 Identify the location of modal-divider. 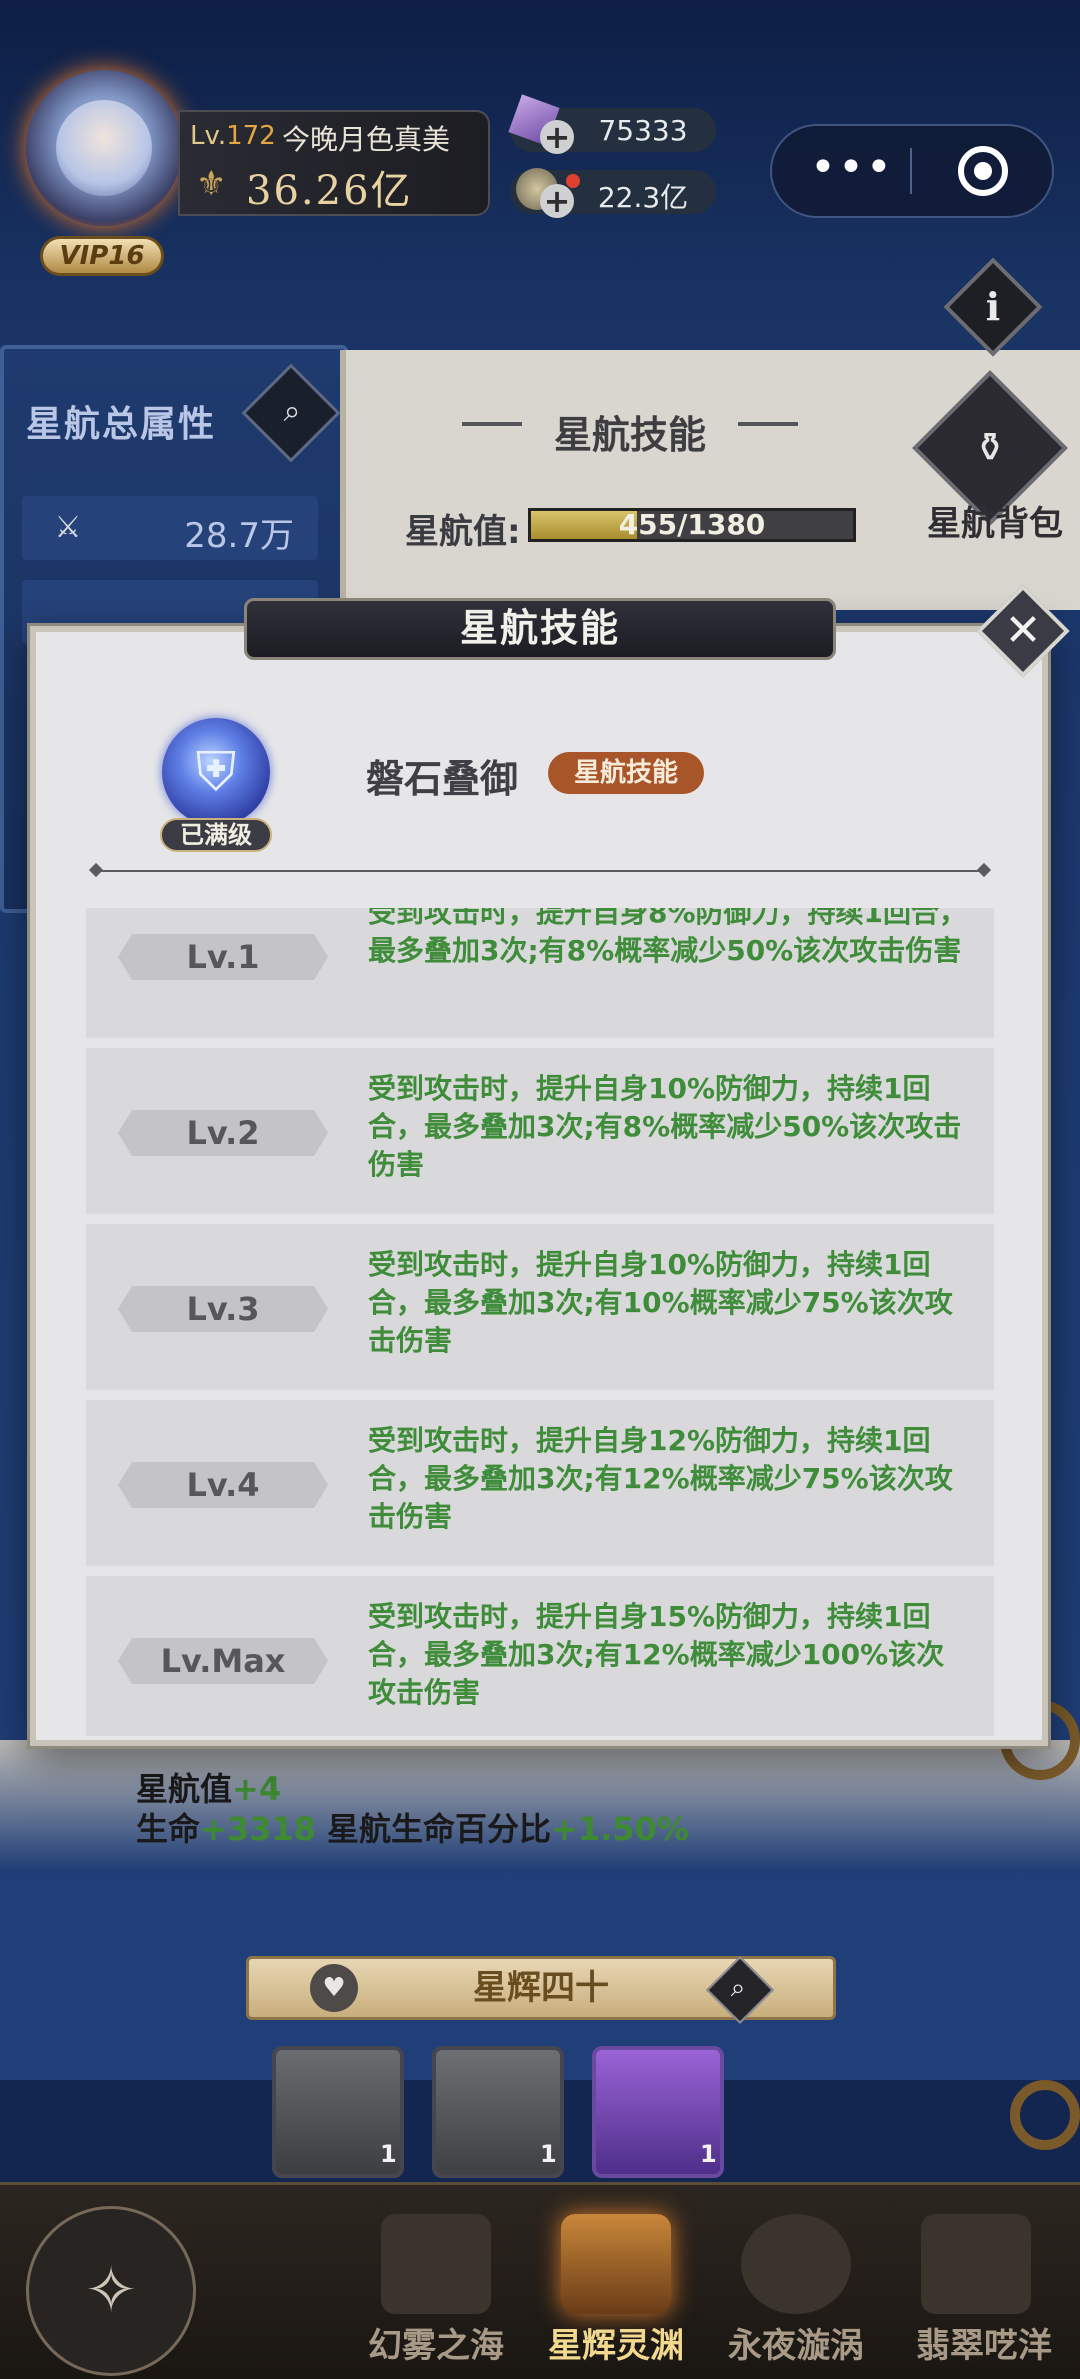
(540, 871).